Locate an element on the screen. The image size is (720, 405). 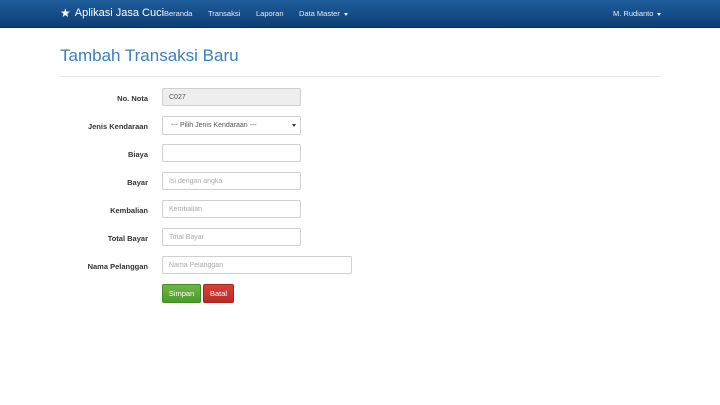
kembalian-label: Kembalian is located at coordinates (129, 210).